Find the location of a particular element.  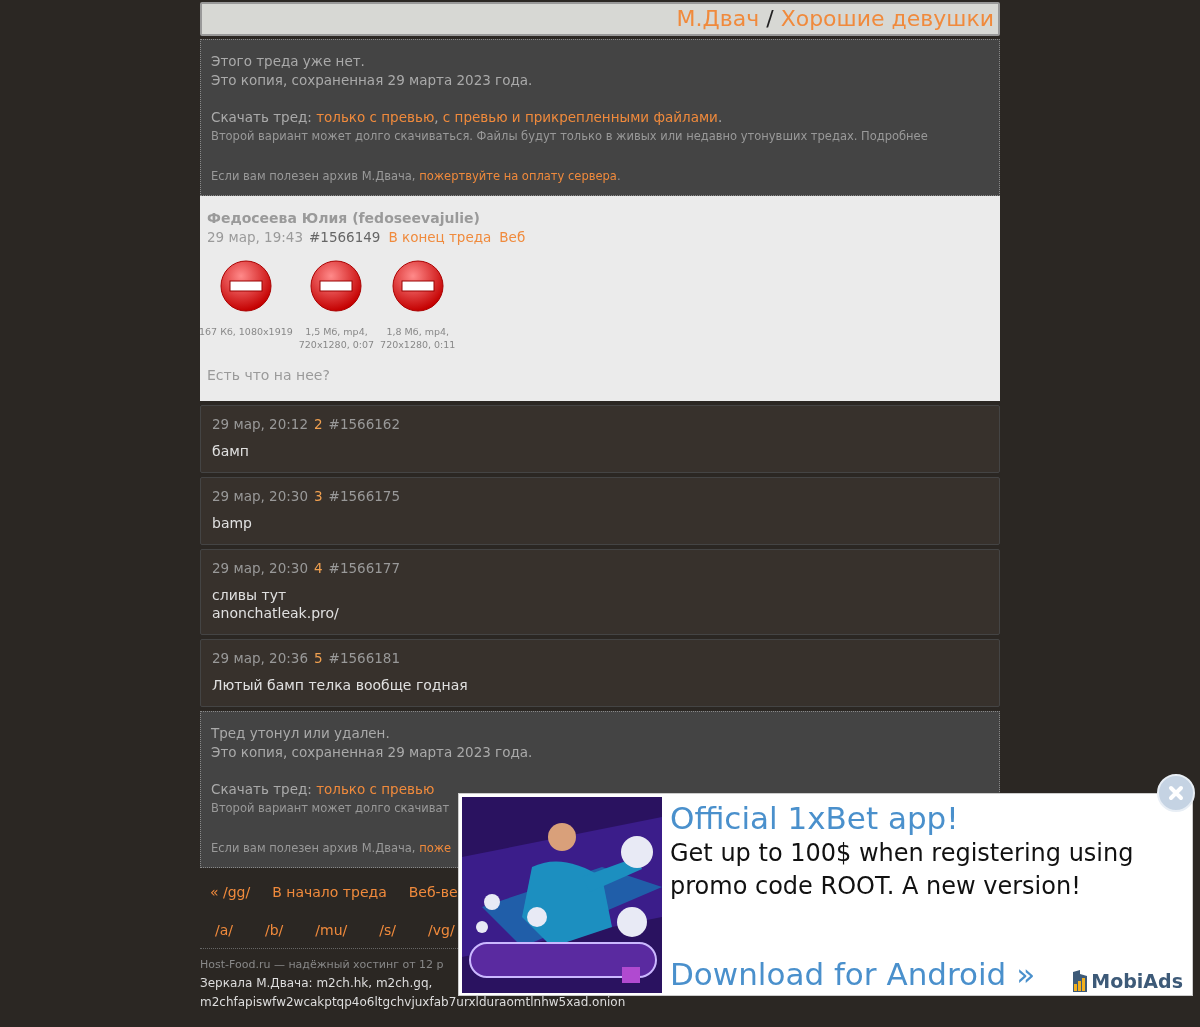

link: пожертвуйте на оплату сервера is located at coordinates (518, 176).